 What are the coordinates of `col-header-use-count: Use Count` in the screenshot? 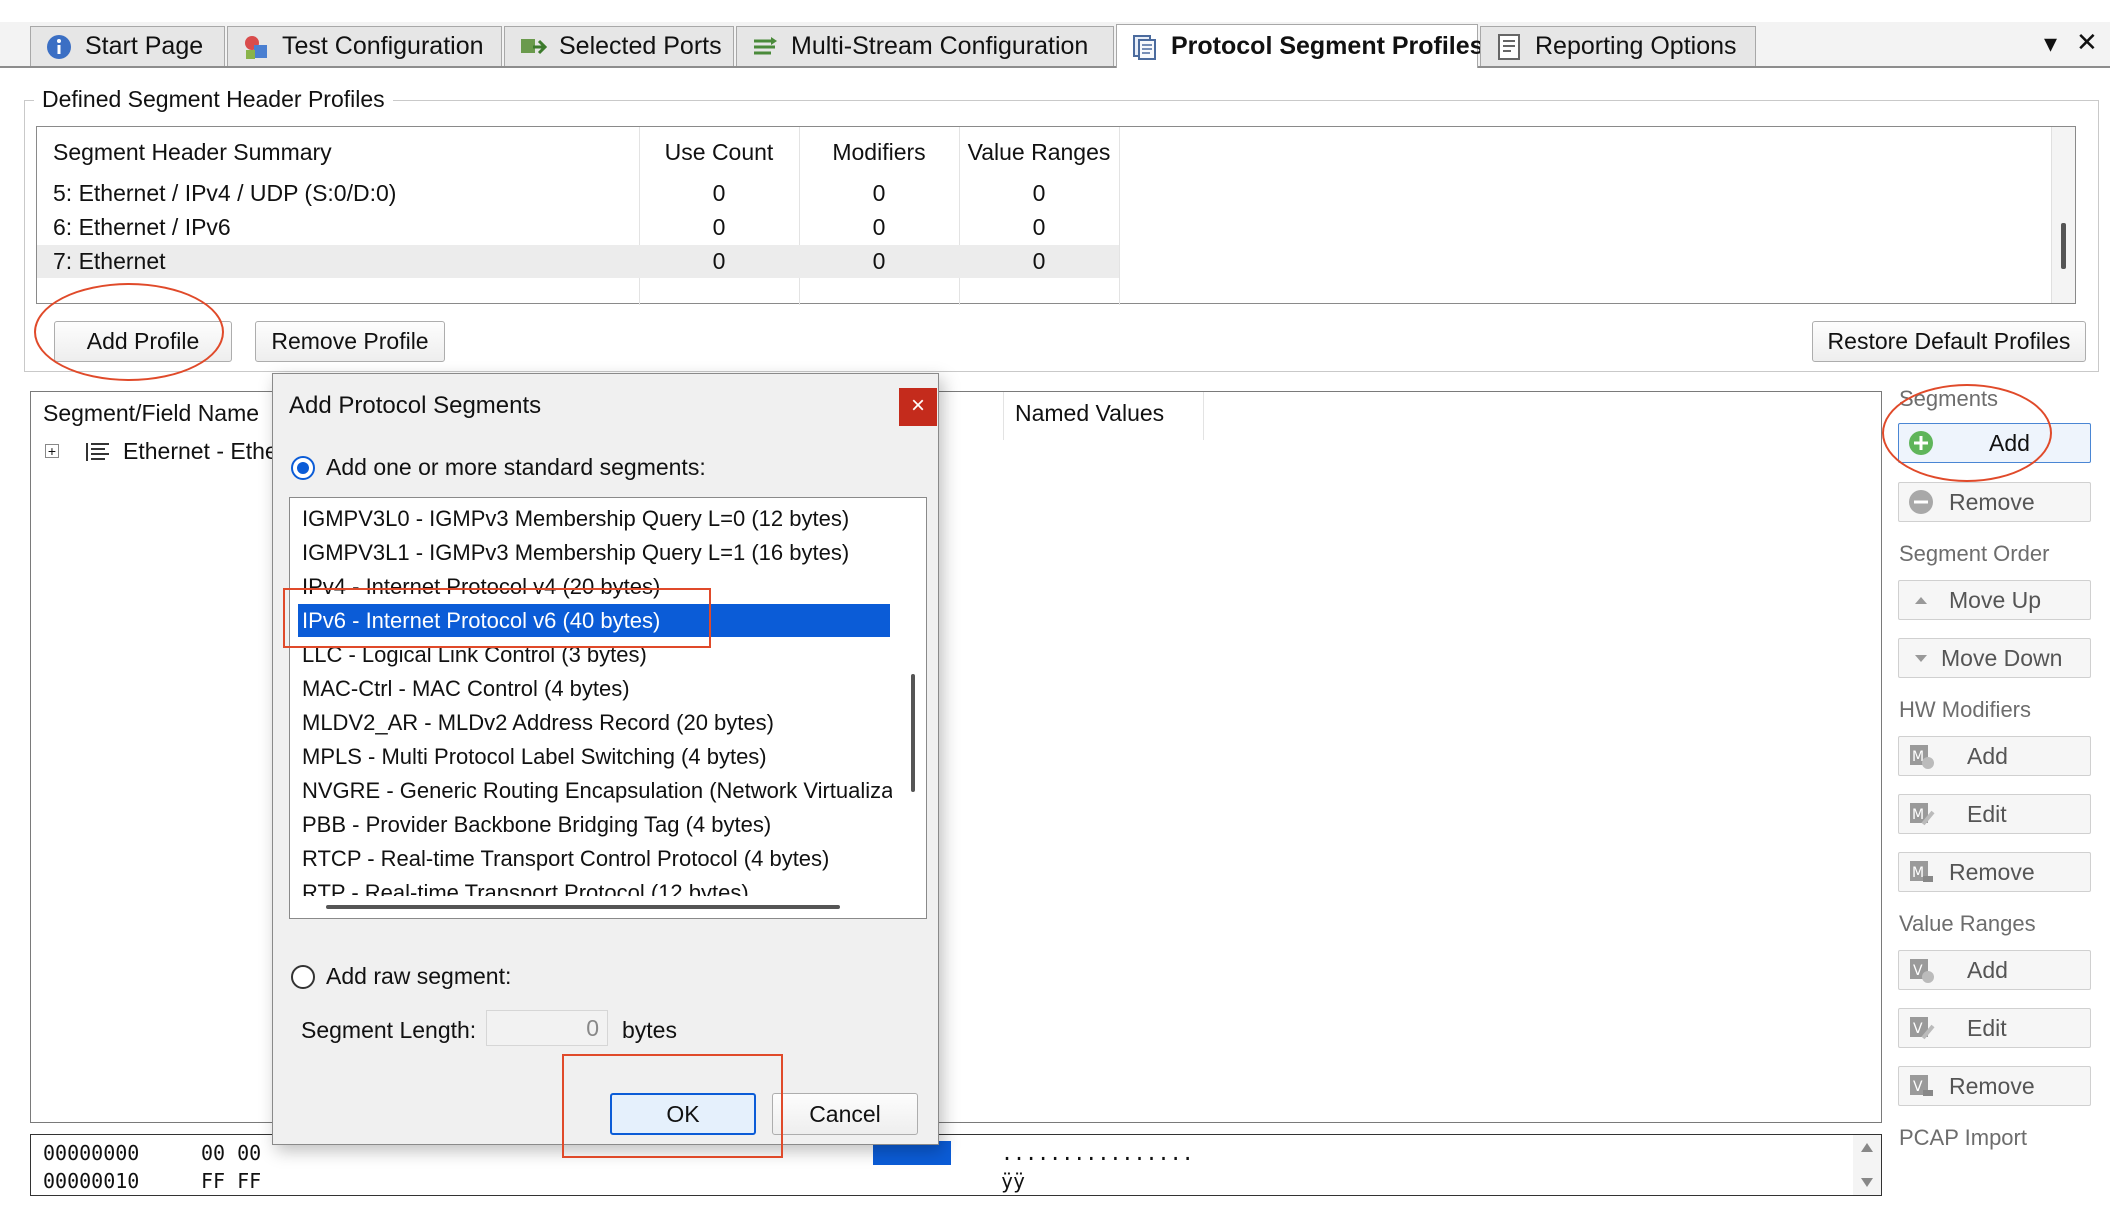 It's located at (719, 152).